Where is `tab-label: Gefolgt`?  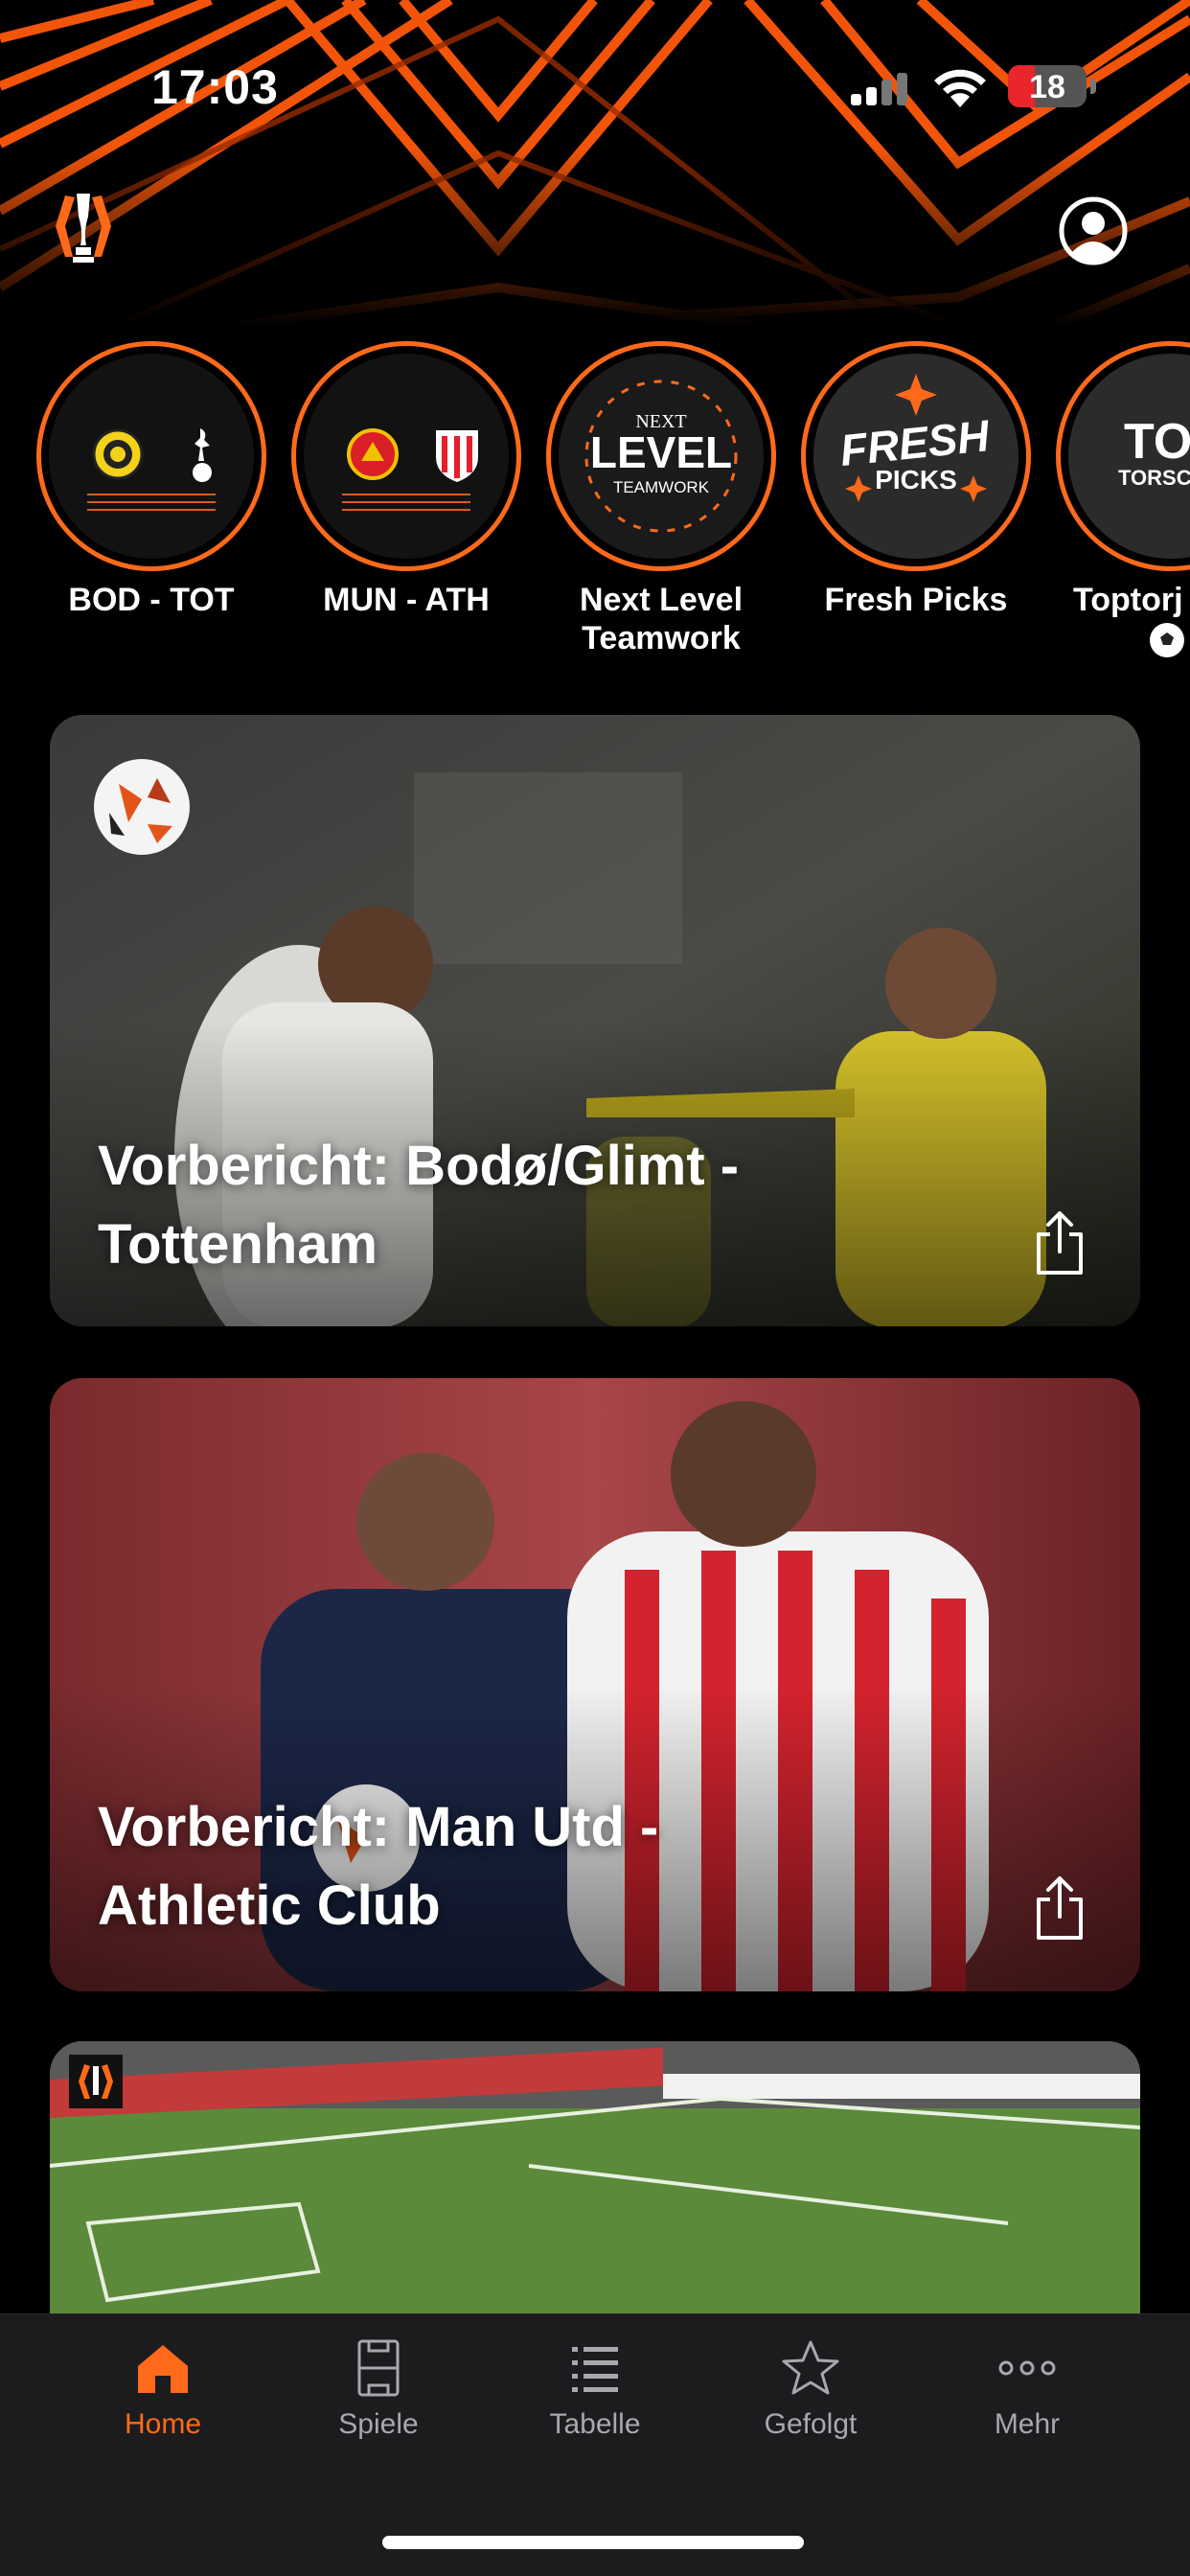 tab-label: Gefolgt is located at coordinates (811, 2424).